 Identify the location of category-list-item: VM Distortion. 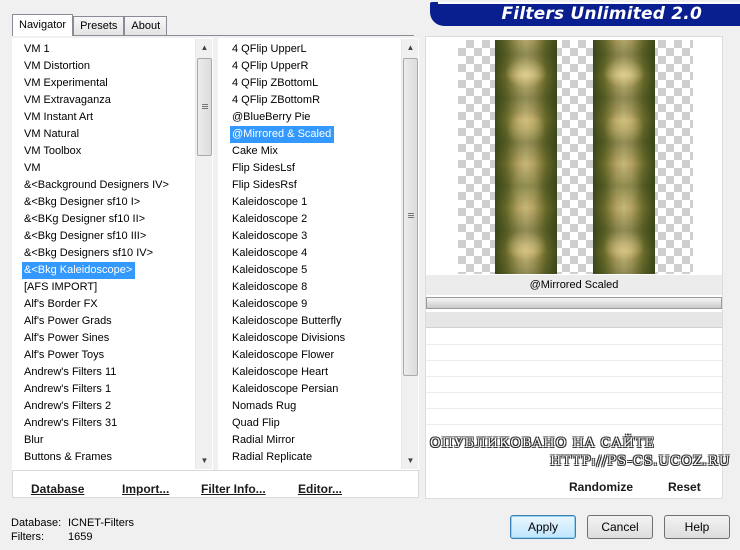
(57, 66).